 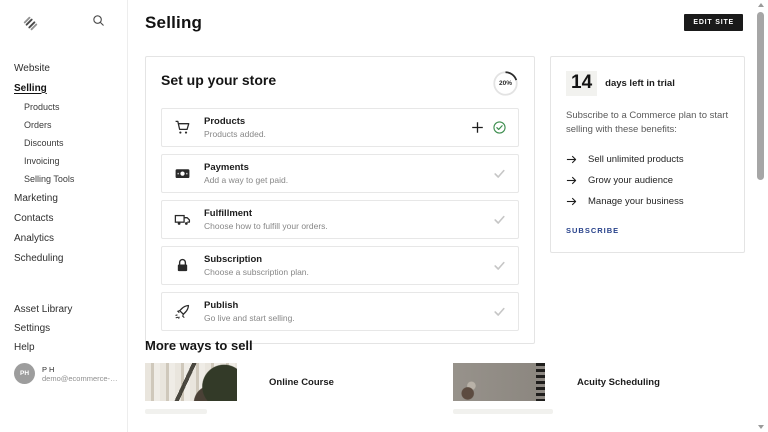 I want to click on sell-card-online-course: Online Course, so click(x=291, y=382).